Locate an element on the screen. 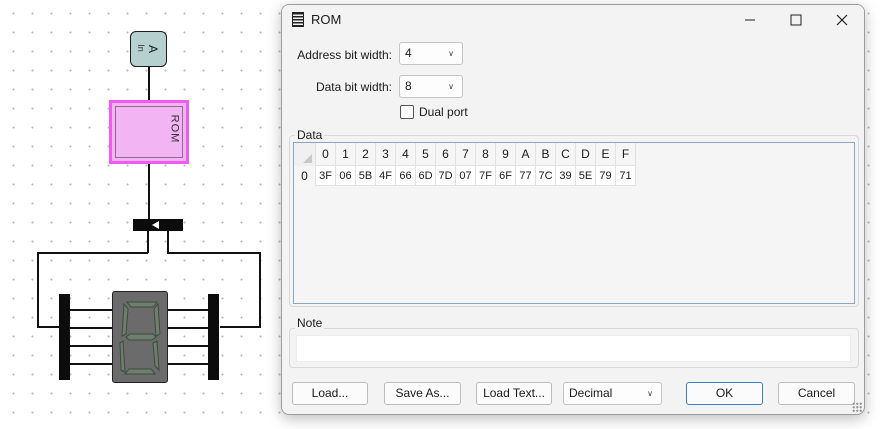  grid-cell: 5E is located at coordinates (586, 176).